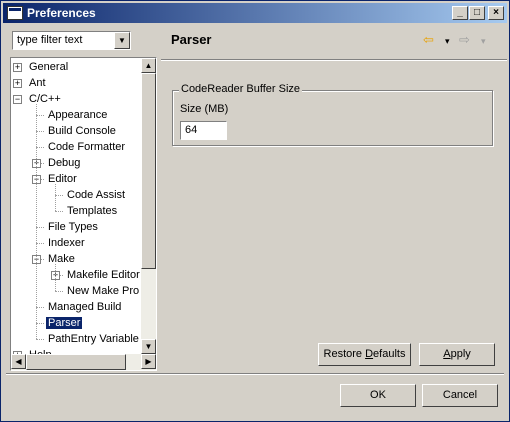 Image resolution: width=510 pixels, height=422 pixels. I want to click on tree-item-label: Makefile Editor, so click(103, 275).